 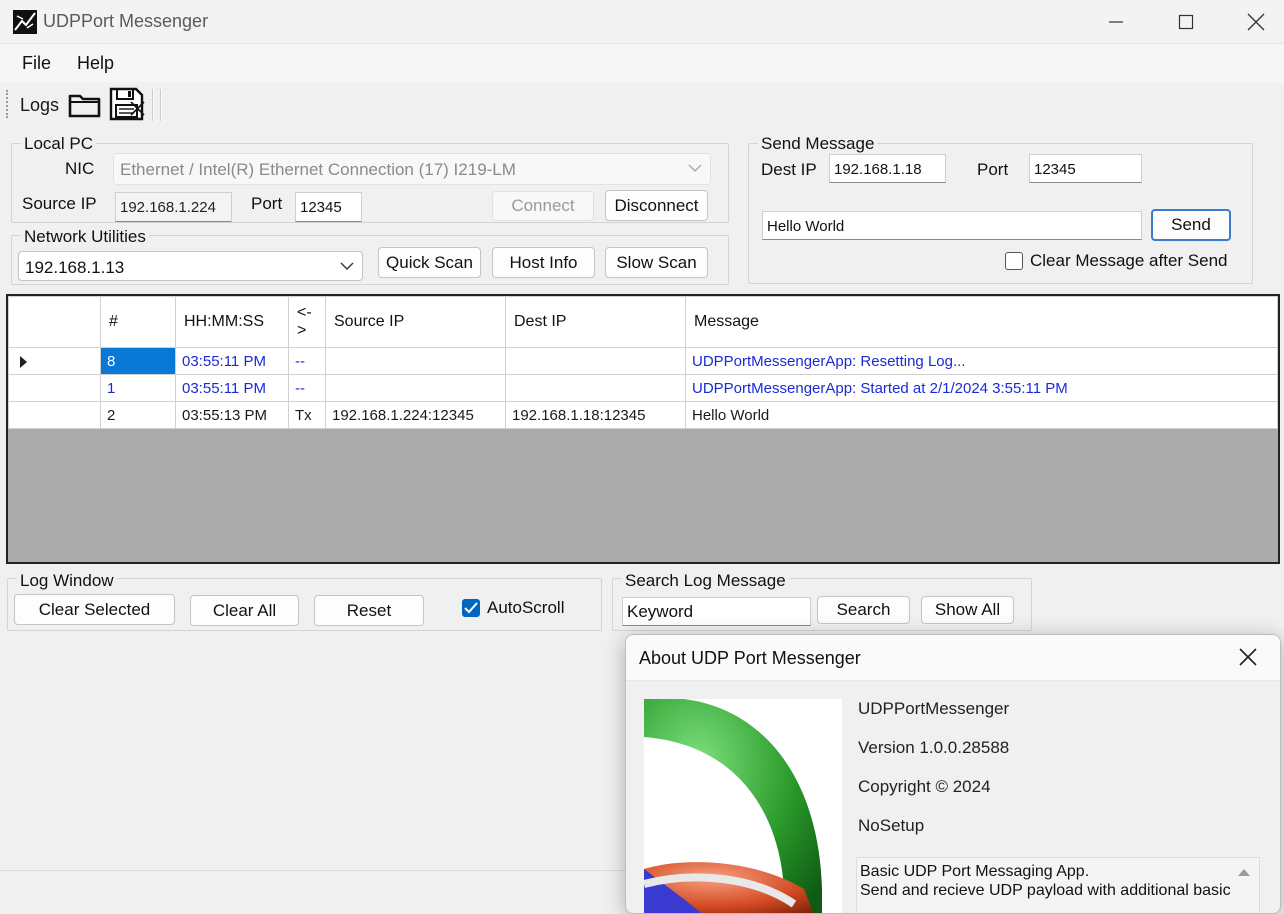 I want to click on send-button: Send, so click(x=1191, y=225).